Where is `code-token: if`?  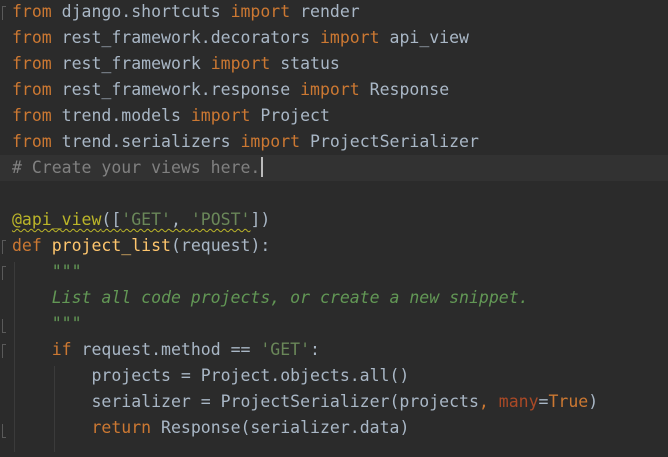 code-token: if is located at coordinates (61, 349).